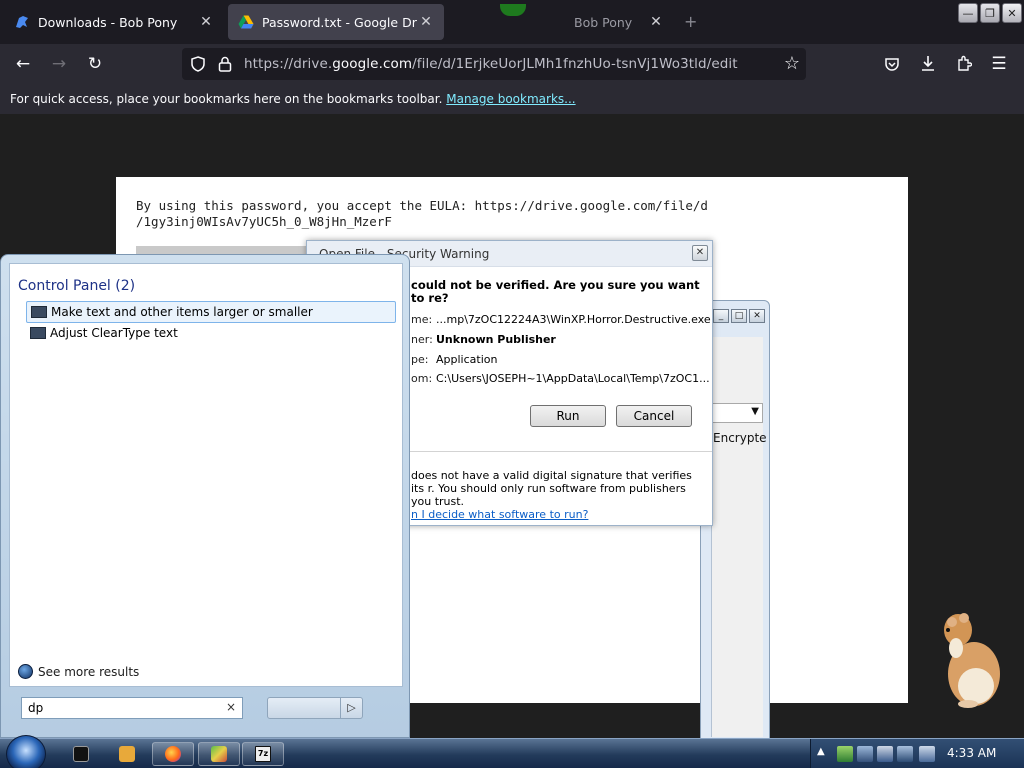  I want to click on dialog-close-icon: ✕, so click(700, 253).